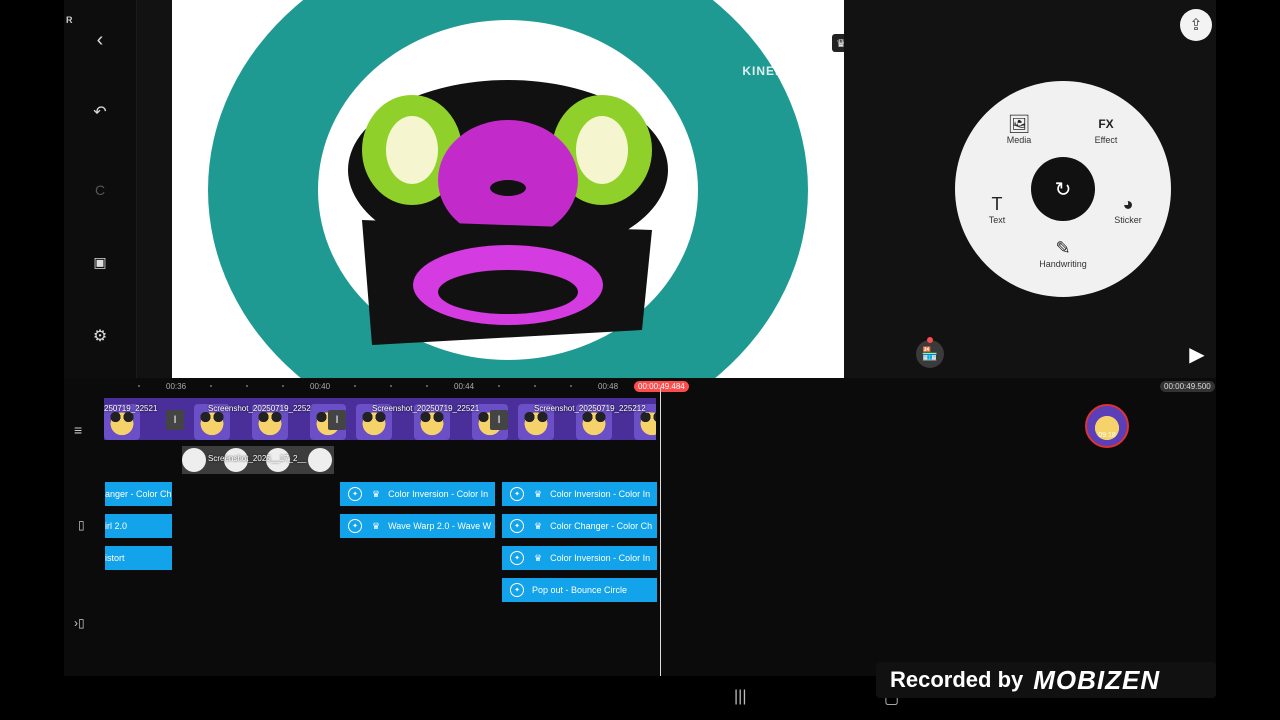 This screenshot has height=720, width=1280. What do you see at coordinates (320, 386) in the screenshot?
I see `tick-label: 00:40` at bounding box center [320, 386].